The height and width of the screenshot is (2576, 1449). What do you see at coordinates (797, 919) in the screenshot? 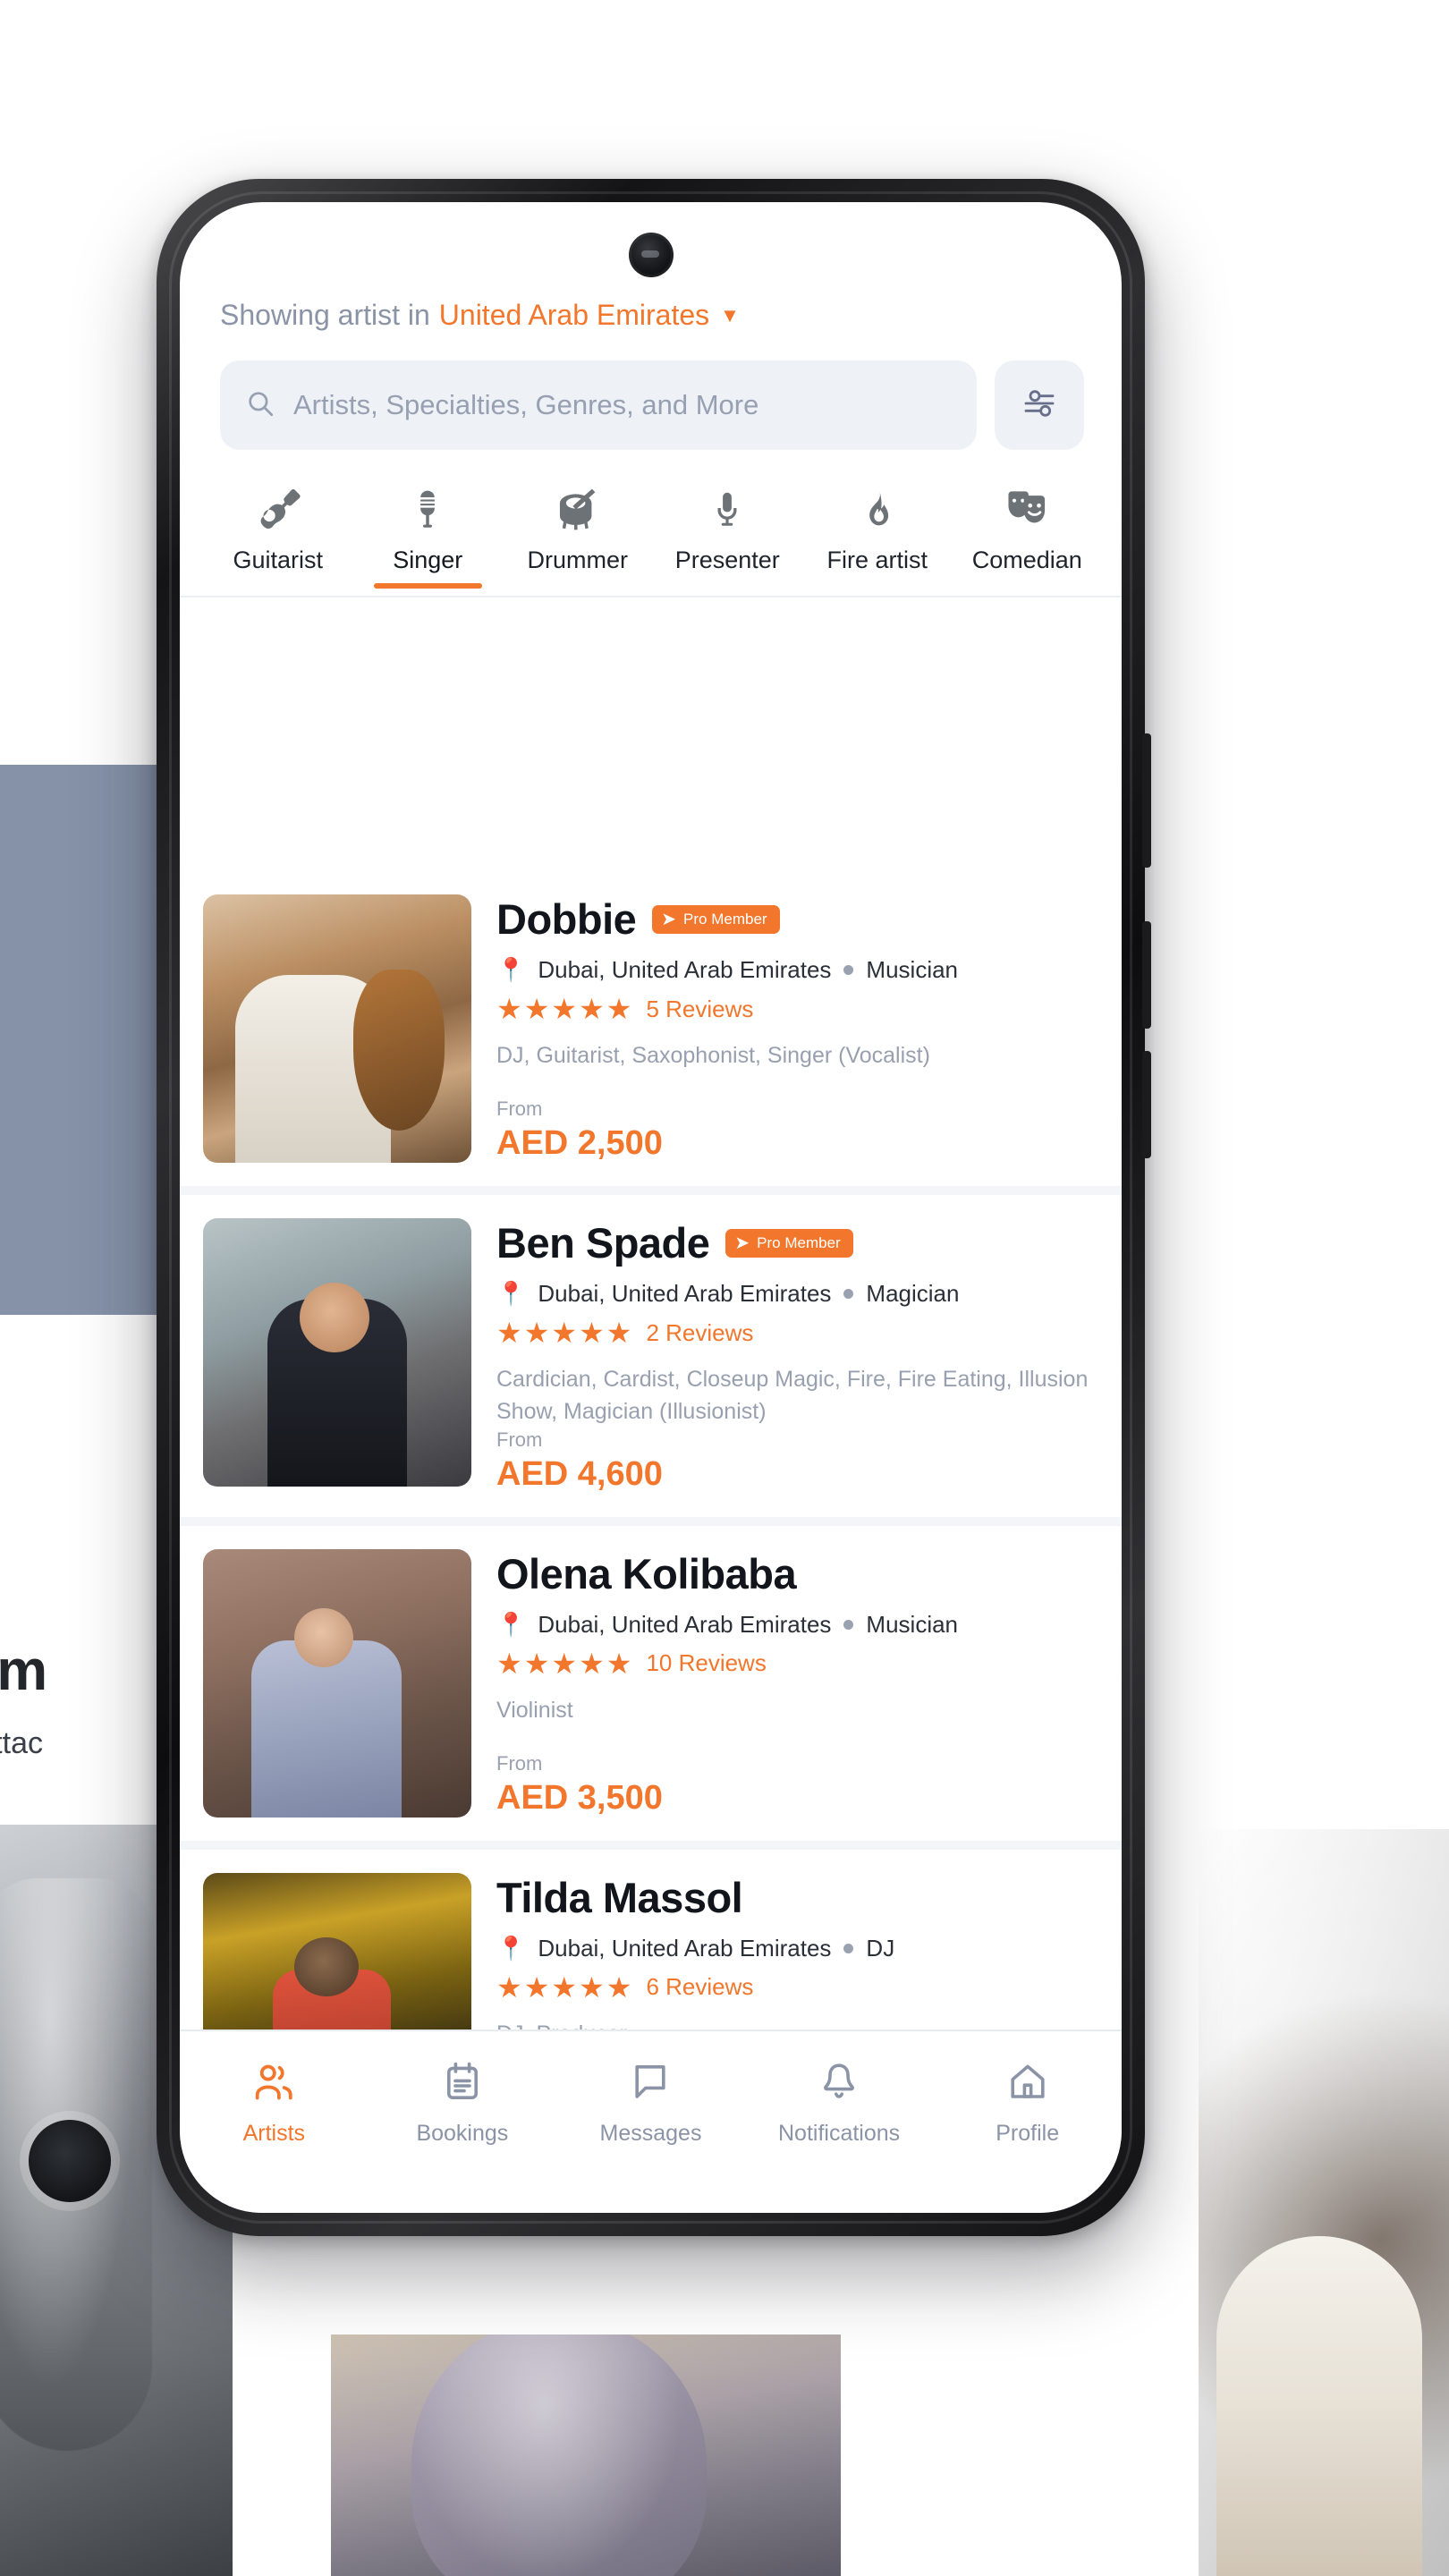
I see `artist-name-row: Dobbie ➤ Pro Member` at bounding box center [797, 919].